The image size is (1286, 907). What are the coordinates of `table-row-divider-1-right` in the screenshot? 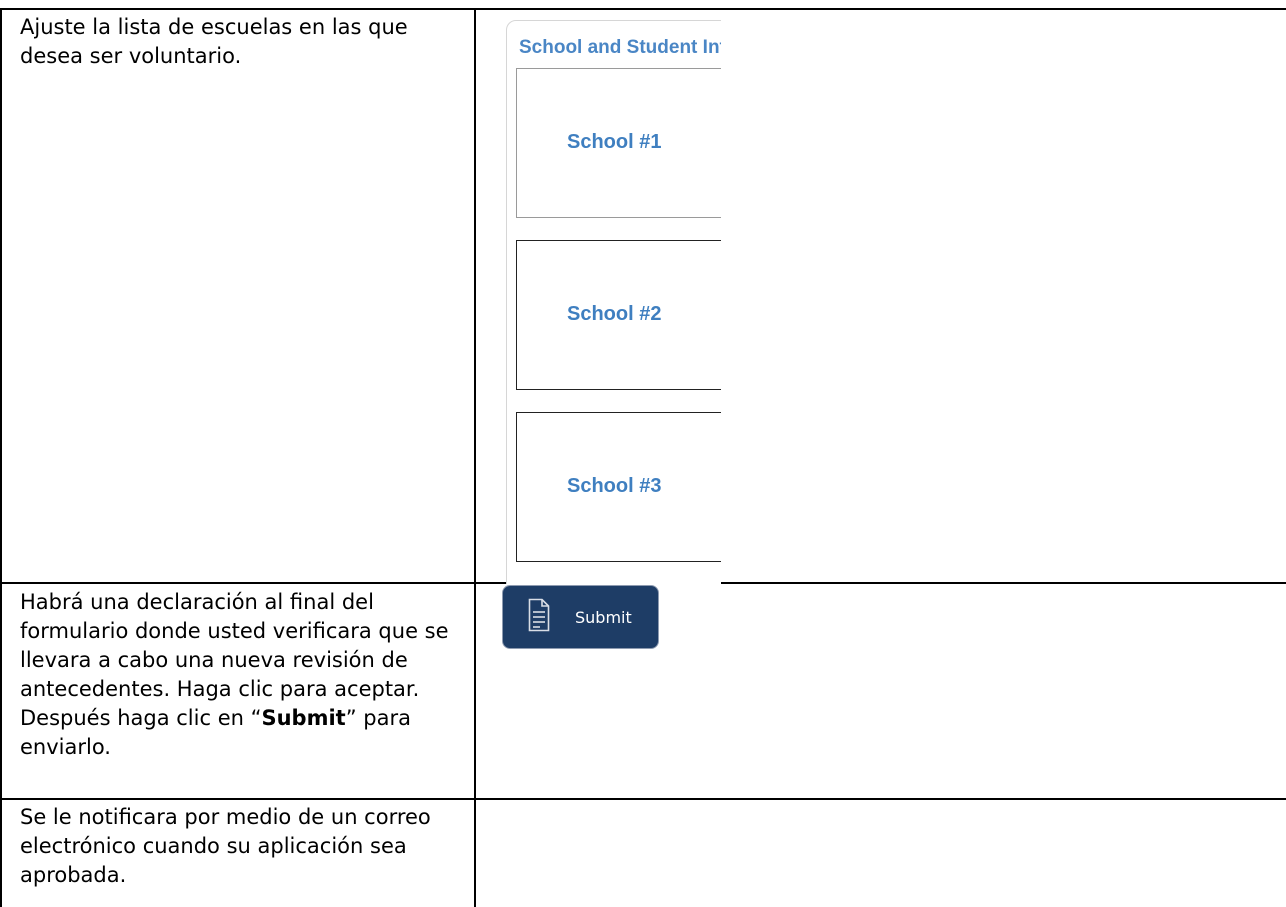 It's located at (976, 583).